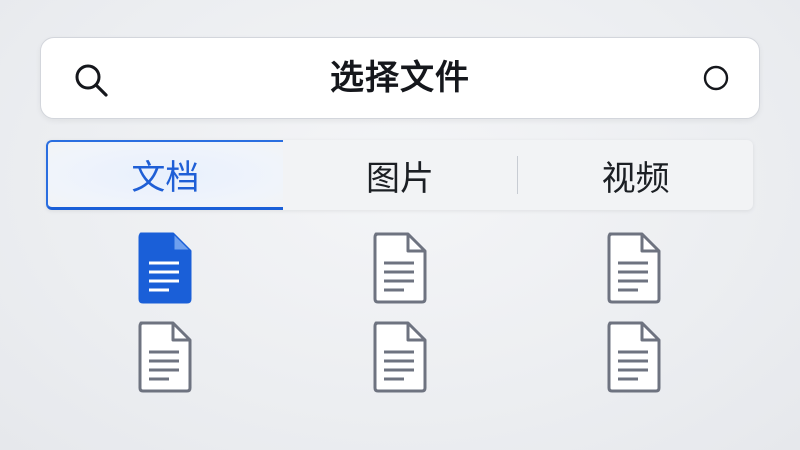 This screenshot has height=450, width=800. I want to click on tab-images: 图片, so click(400, 175).